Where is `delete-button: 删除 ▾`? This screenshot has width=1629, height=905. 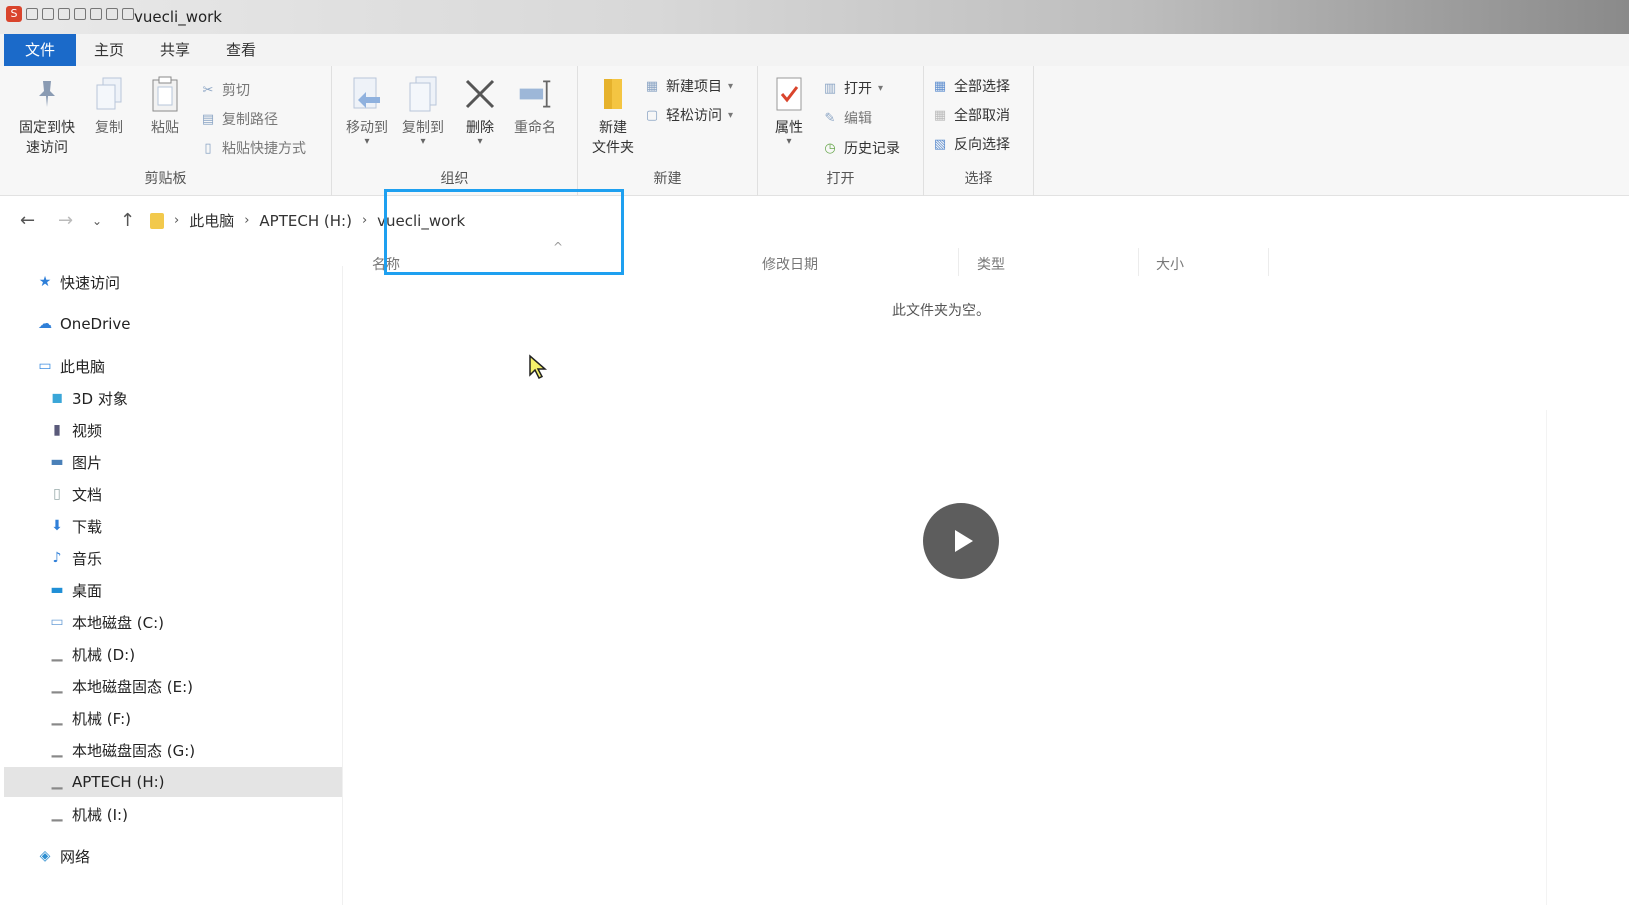
delete-button: 删除 ▾ is located at coordinates (480, 110).